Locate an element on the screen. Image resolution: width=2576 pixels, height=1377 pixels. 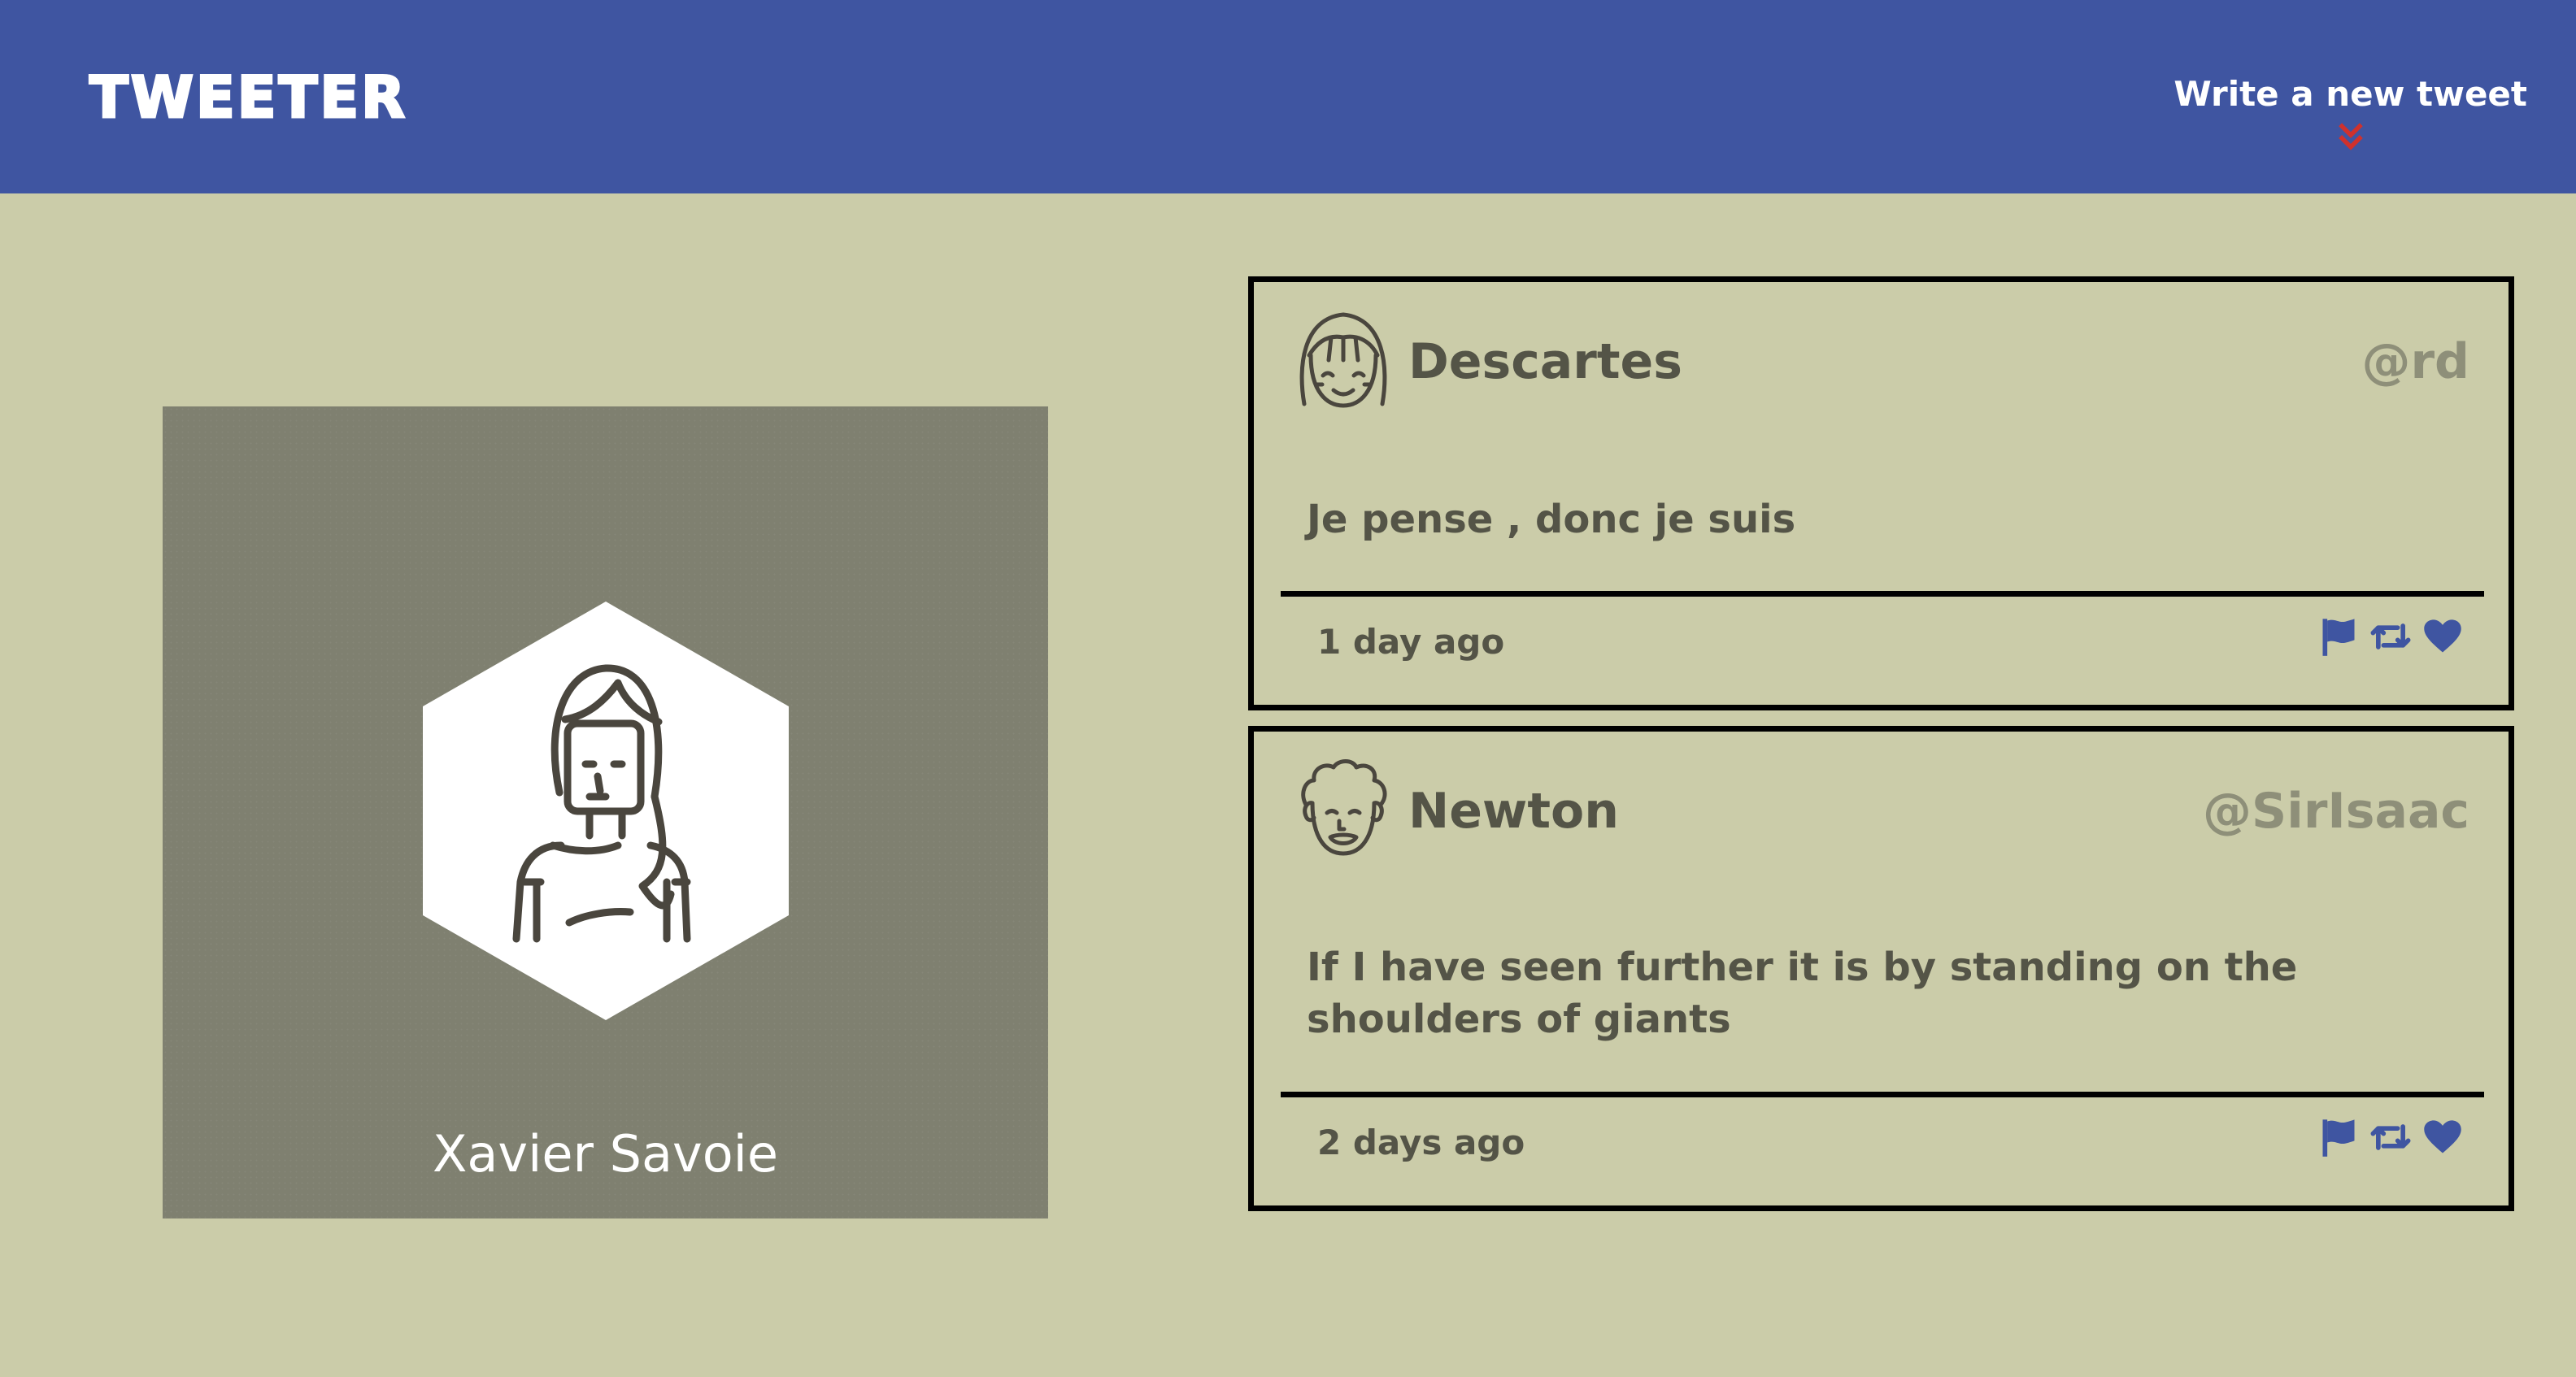
tweet-text: Je pense , donc je suis is located at coordinates (1551, 520).